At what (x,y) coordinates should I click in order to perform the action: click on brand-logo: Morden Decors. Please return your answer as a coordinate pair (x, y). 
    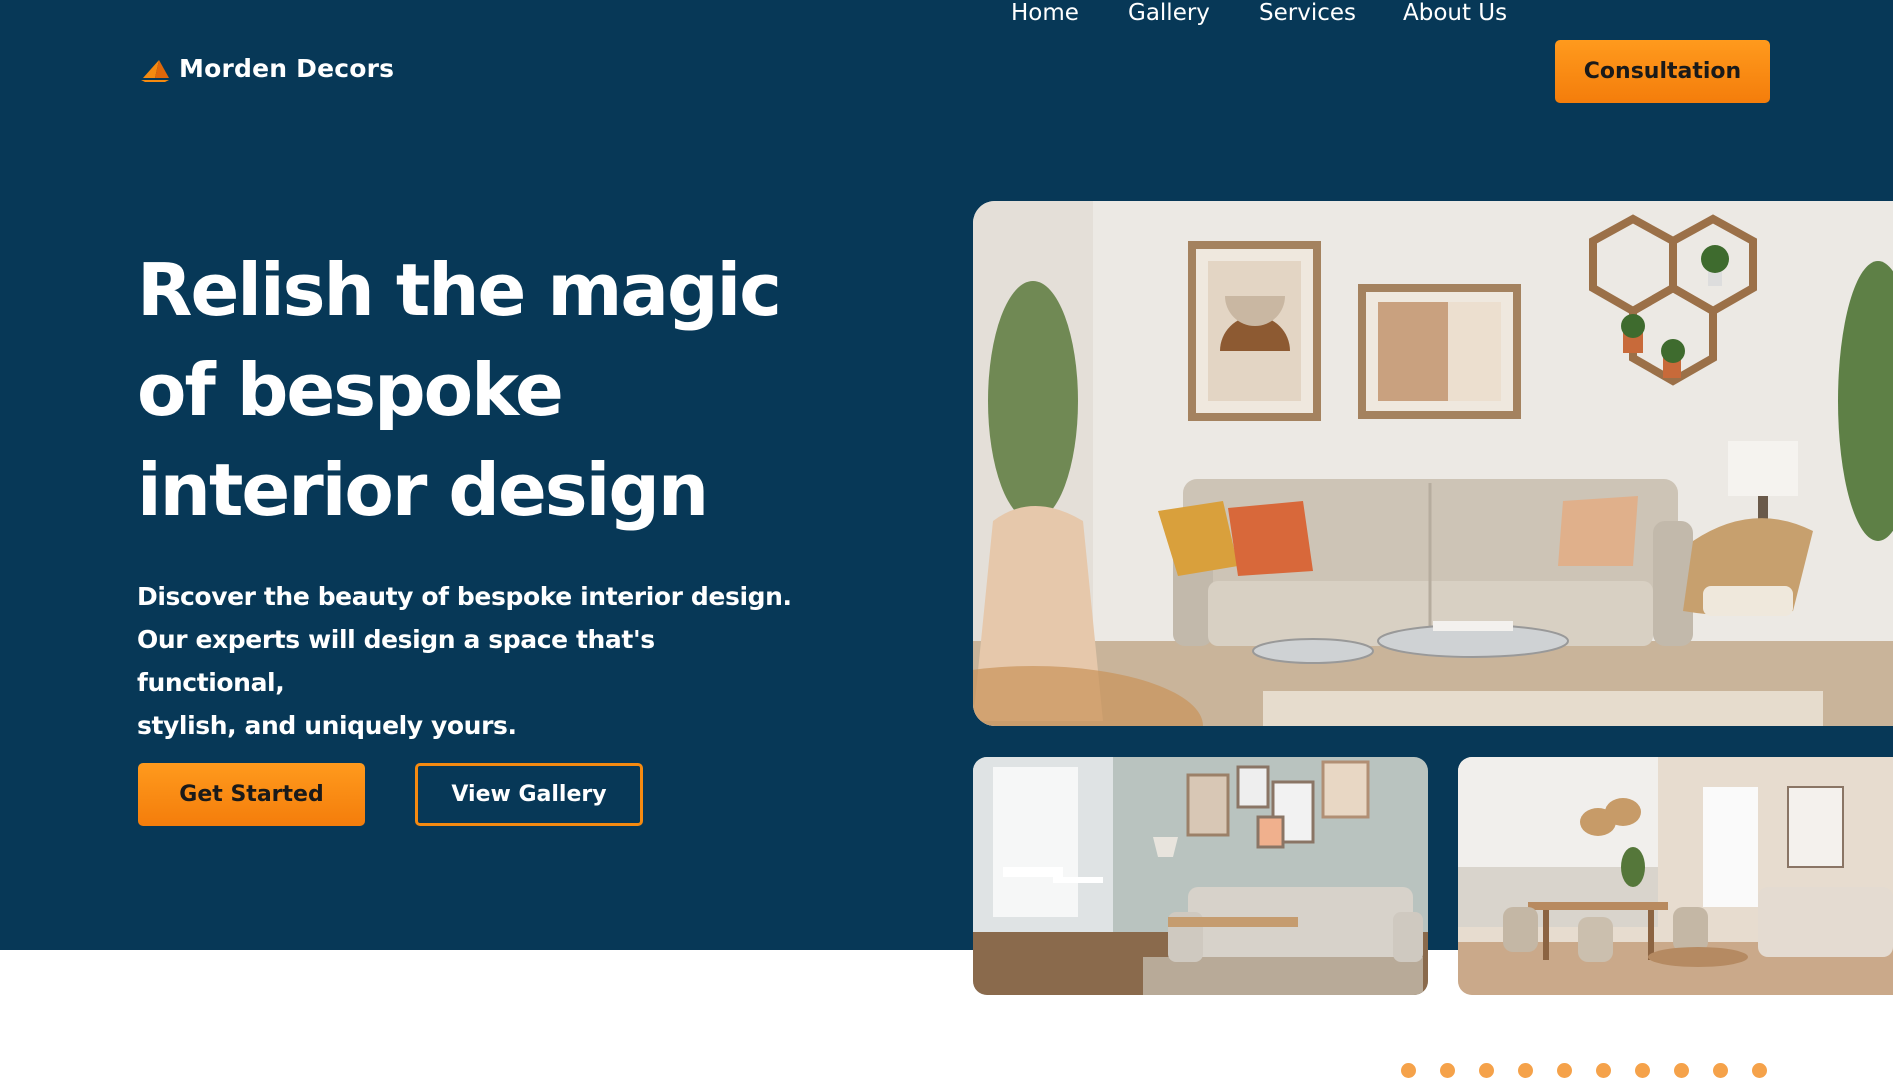
    Looking at the image, I should click on (267, 68).